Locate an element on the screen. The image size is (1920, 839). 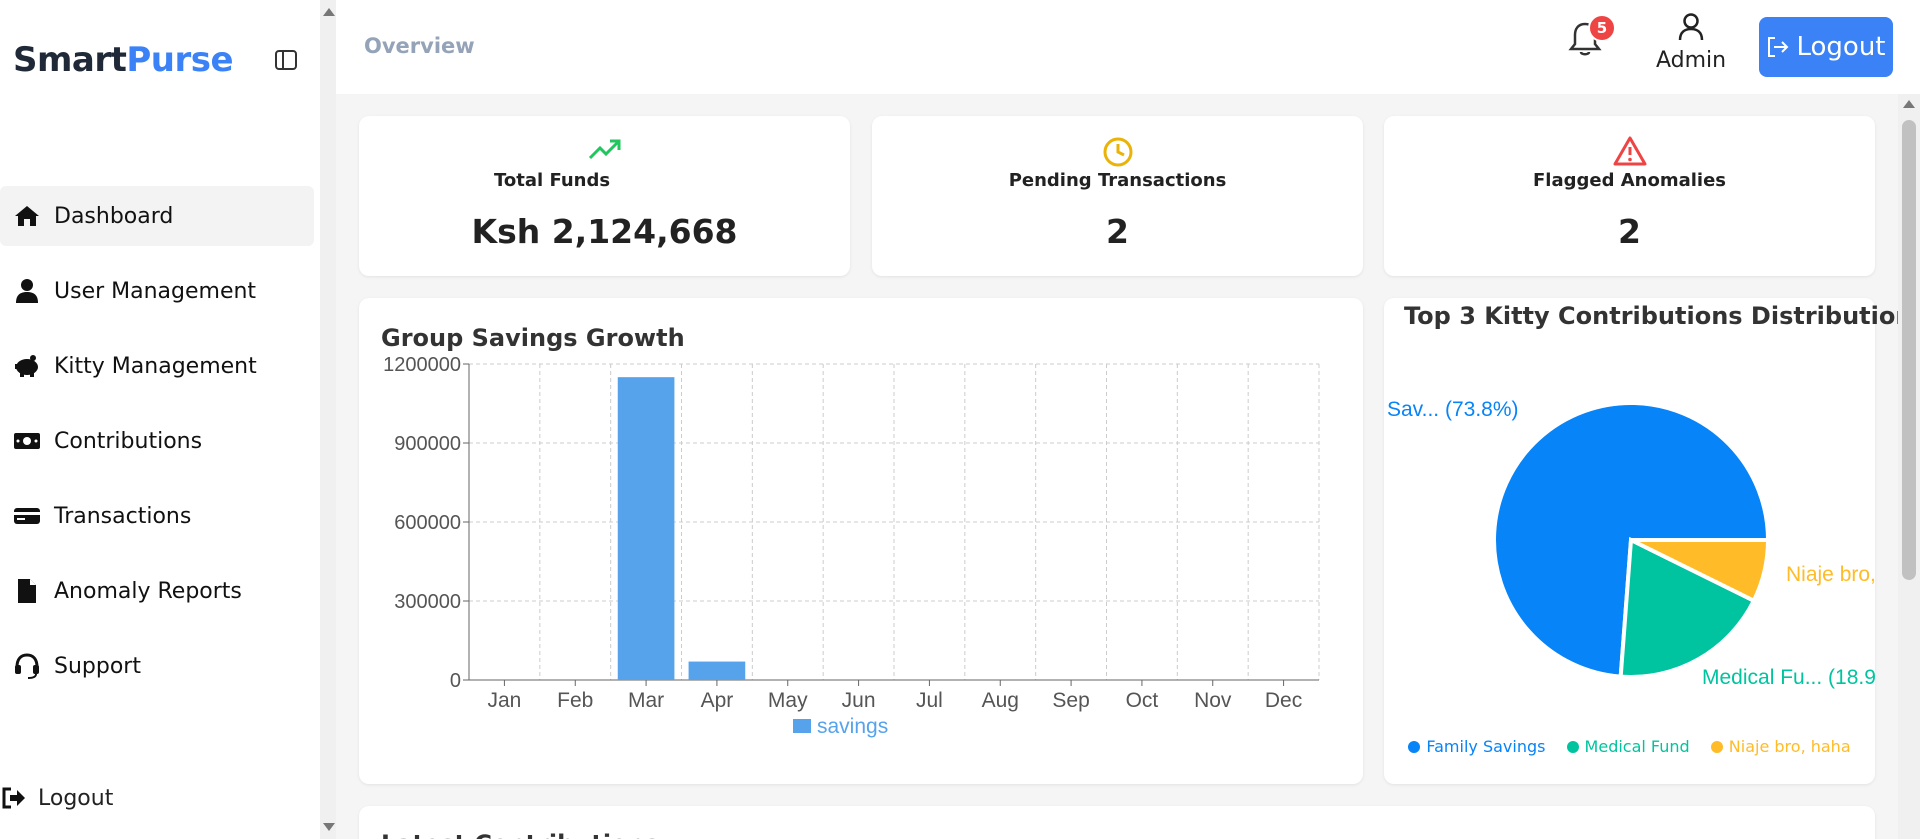
x-tick-label: Oct is located at coordinates (1142, 700).